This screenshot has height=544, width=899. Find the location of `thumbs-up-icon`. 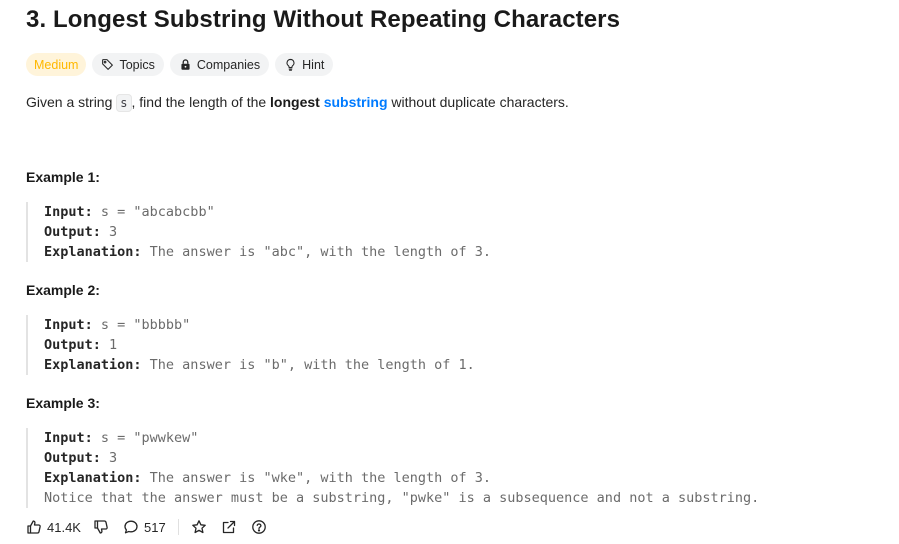

thumbs-up-icon is located at coordinates (34, 527).